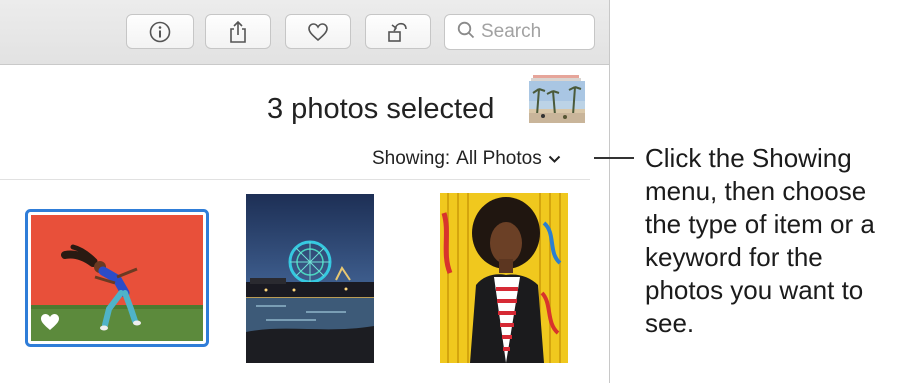 The height and width of the screenshot is (383, 904). I want to click on share-button, so click(238, 31).